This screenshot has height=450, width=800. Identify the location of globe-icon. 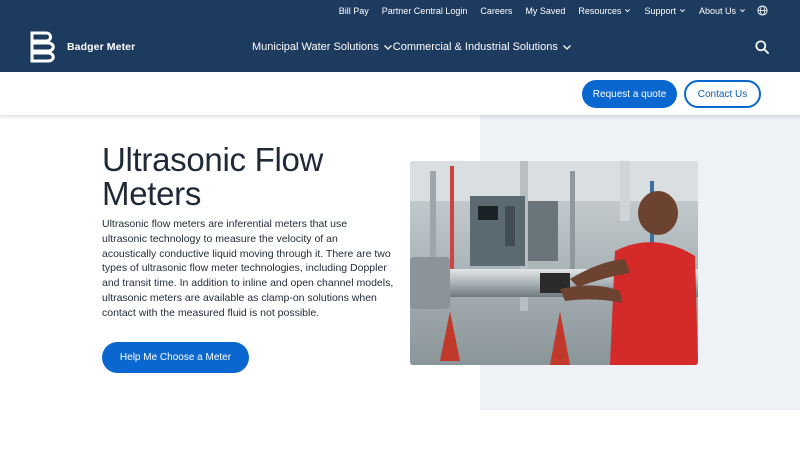
(762, 10).